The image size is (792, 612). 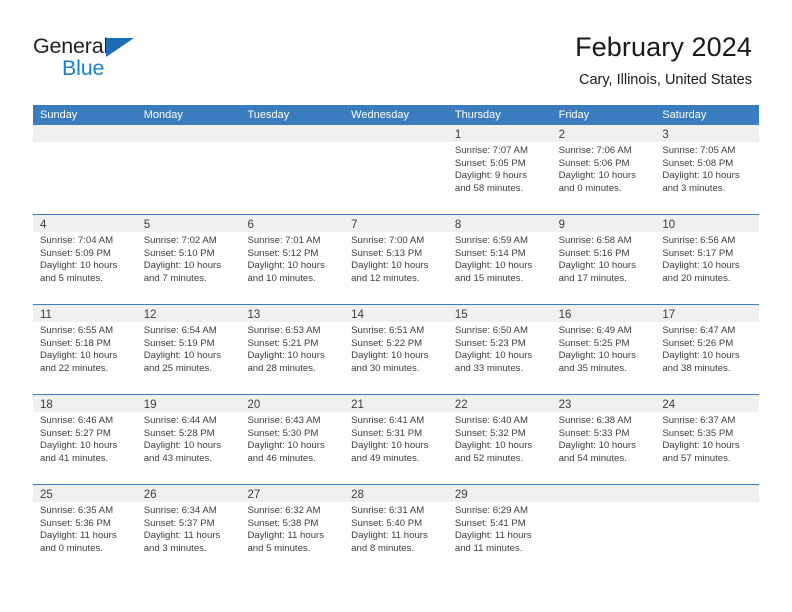 I want to click on weekday-header-wednesday: Wednesday, so click(x=380, y=115).